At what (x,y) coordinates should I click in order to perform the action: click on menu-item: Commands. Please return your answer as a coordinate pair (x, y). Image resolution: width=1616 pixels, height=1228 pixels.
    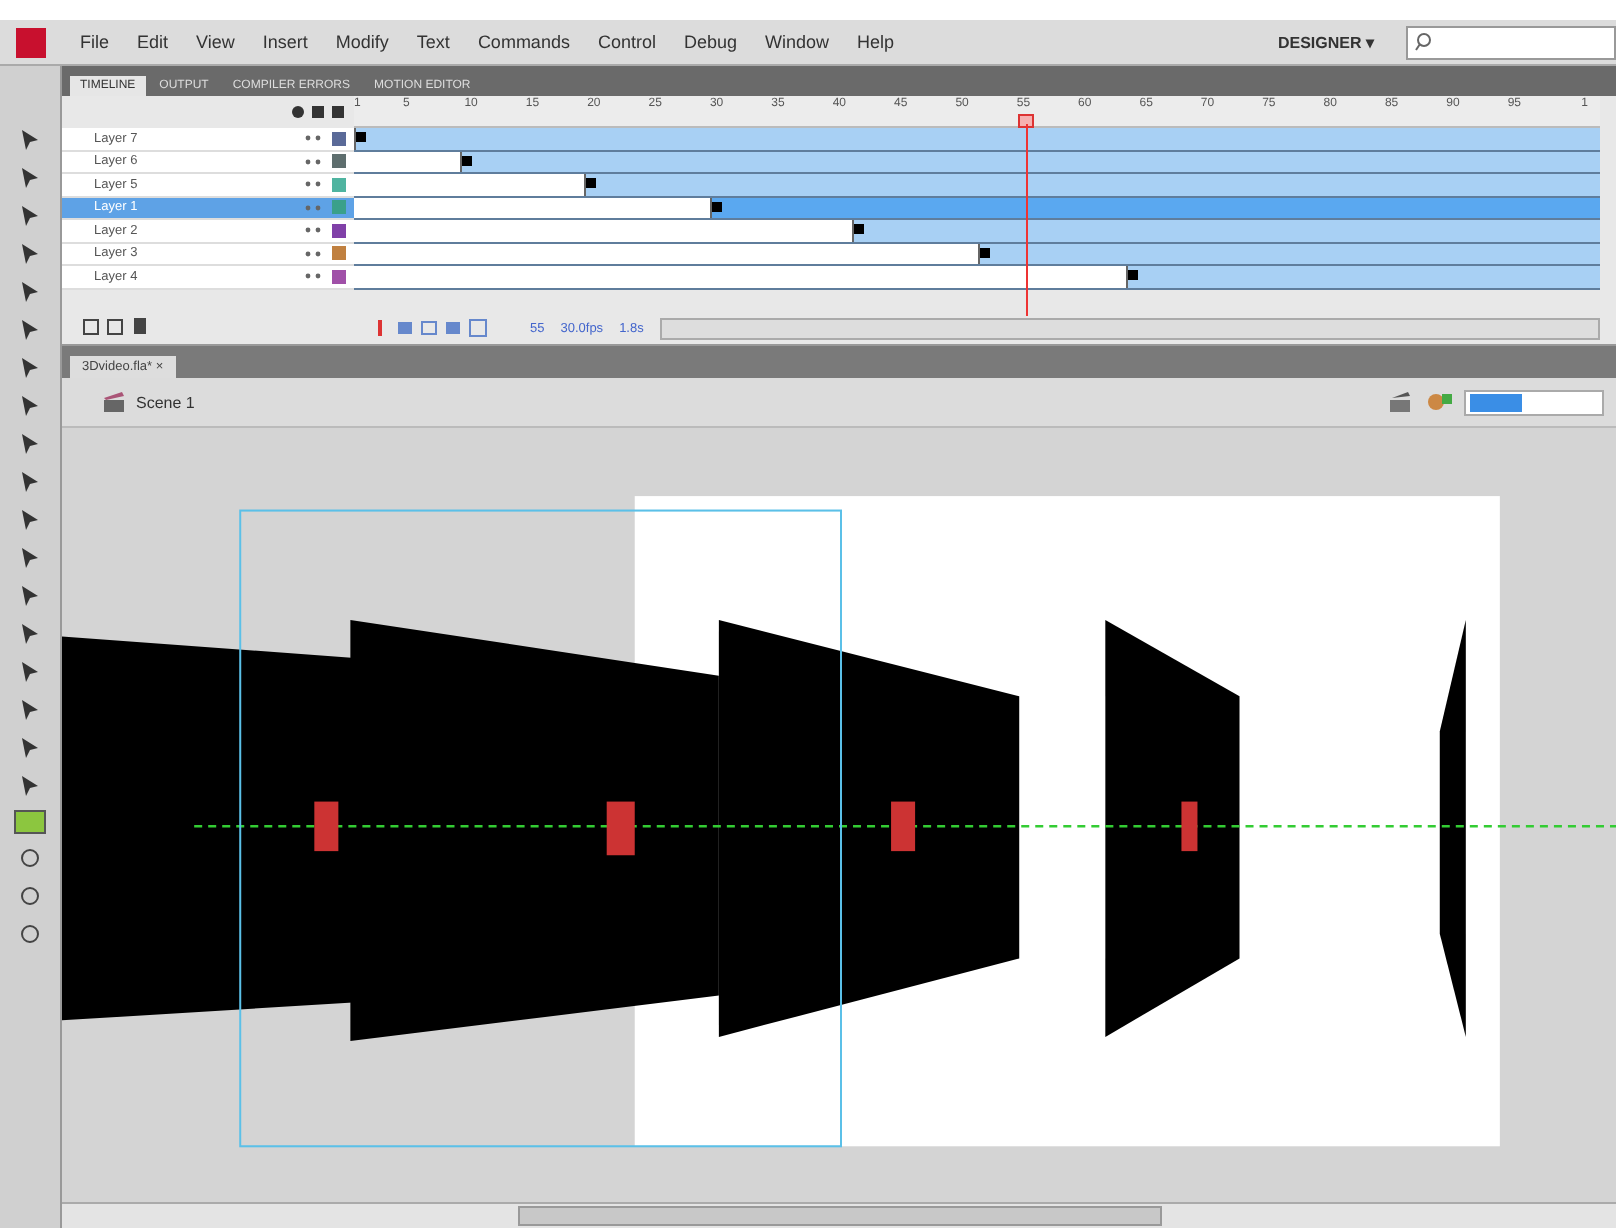
    Looking at the image, I should click on (523, 42).